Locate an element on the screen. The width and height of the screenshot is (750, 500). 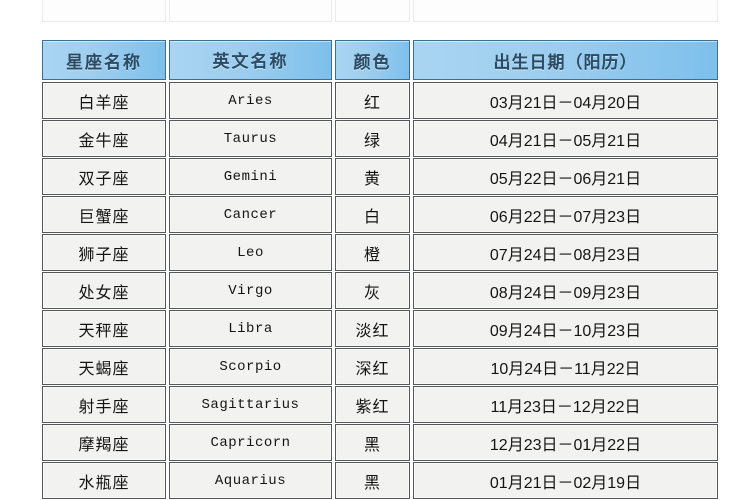
ghost-row is located at coordinates (380, 11).